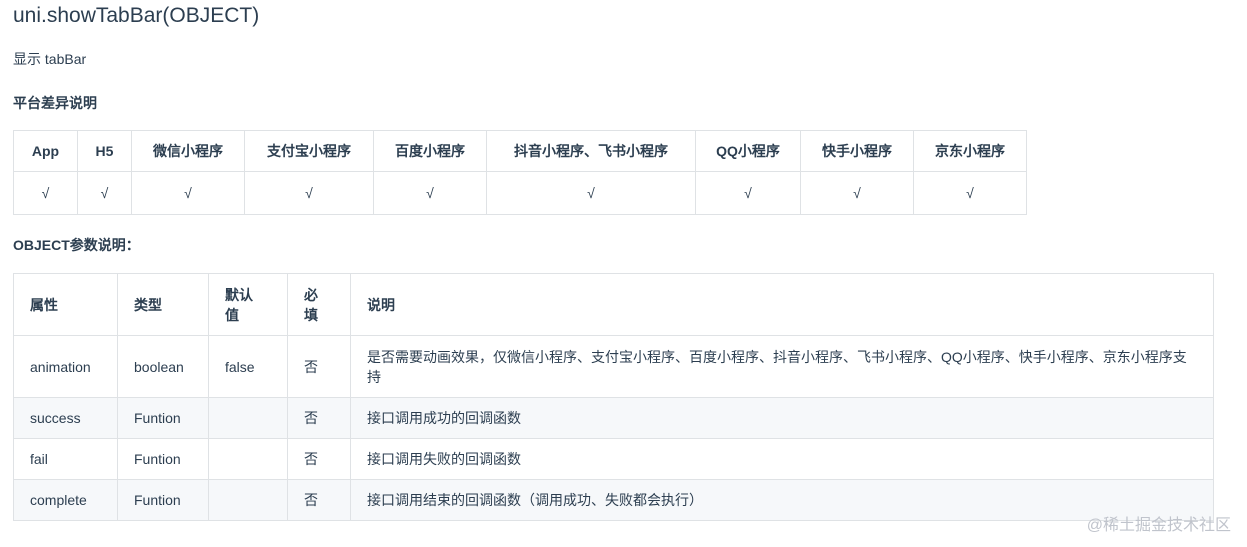 This screenshot has width=1247, height=547. Describe the element at coordinates (319, 304) in the screenshot. I see `params-header-cell: 必填` at that location.